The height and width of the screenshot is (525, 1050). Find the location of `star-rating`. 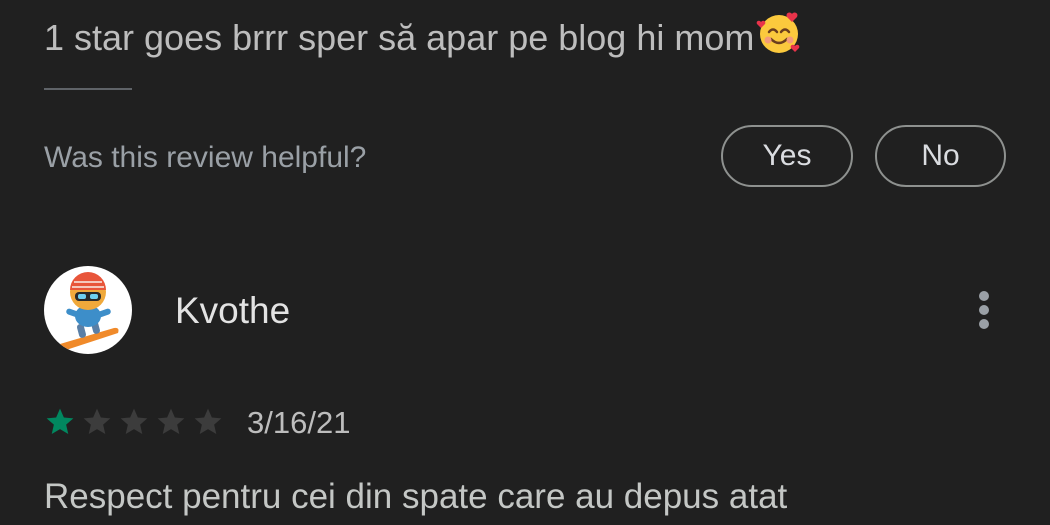

star-rating is located at coordinates (134, 422).